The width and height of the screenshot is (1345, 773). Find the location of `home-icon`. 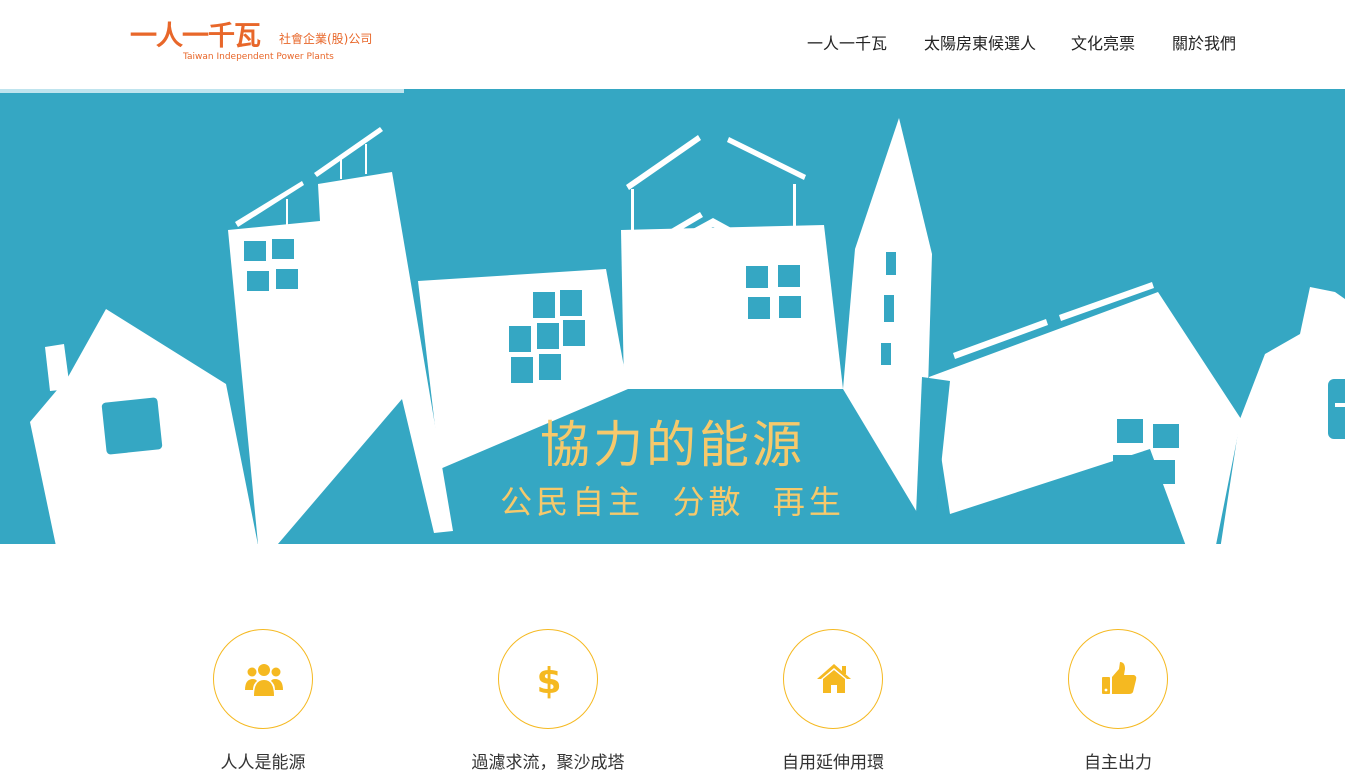

home-icon is located at coordinates (834, 678).